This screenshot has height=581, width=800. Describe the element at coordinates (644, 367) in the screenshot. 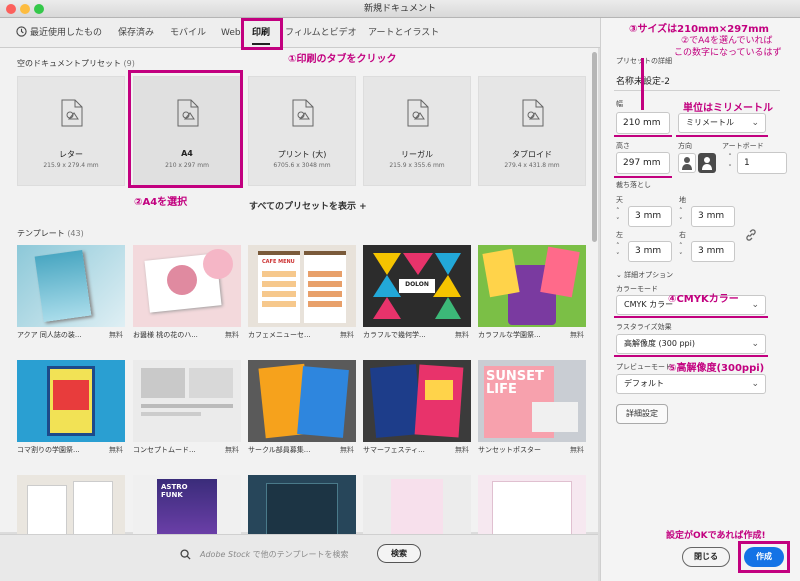

I see `preview-mode-label: プレビューモード` at that location.